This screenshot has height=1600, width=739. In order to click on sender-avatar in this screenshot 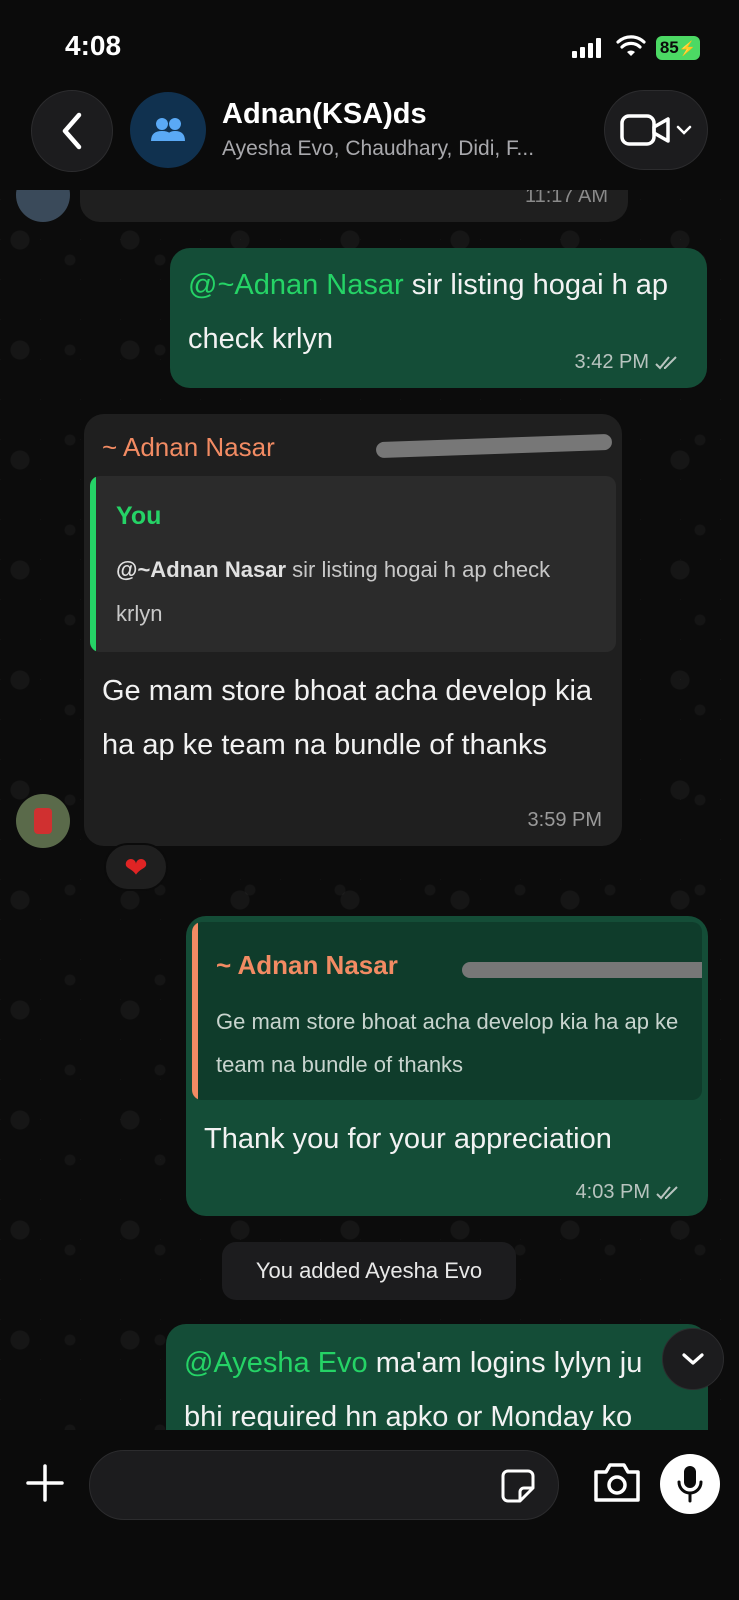, I will do `click(43, 821)`.